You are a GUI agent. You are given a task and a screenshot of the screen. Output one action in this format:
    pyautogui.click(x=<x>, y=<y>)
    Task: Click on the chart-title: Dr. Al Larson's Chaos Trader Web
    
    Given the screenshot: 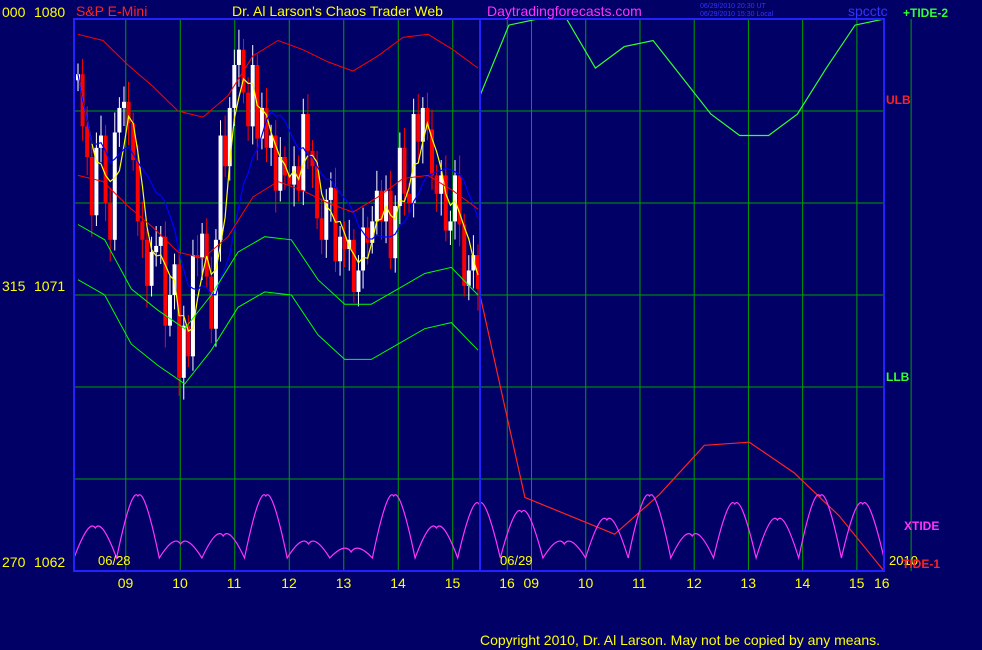 What is the action you would take?
    pyautogui.click(x=337, y=11)
    